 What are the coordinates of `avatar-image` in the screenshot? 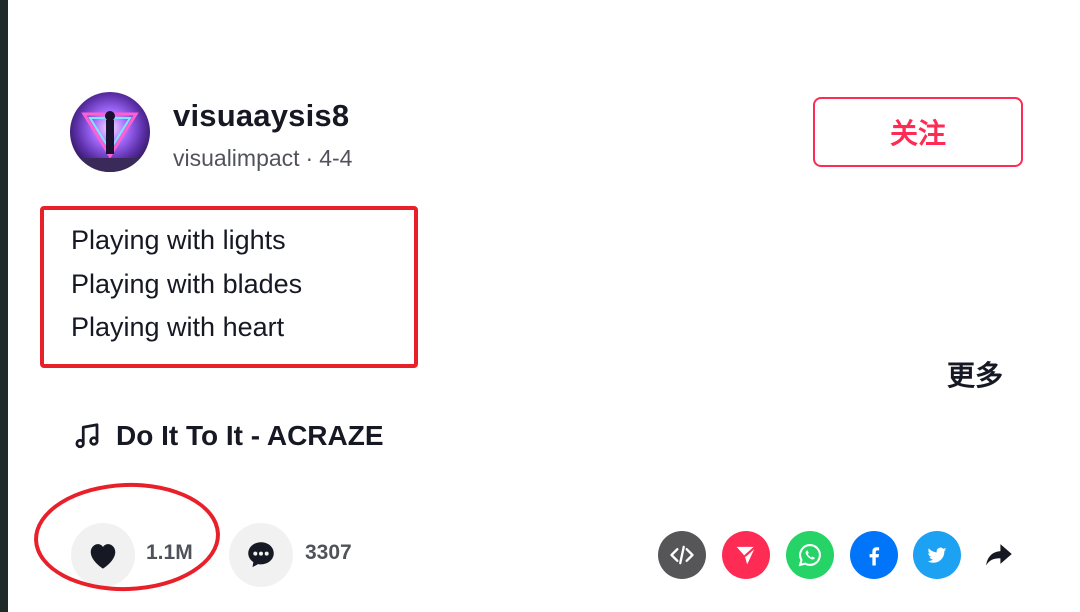 It's located at (110, 132).